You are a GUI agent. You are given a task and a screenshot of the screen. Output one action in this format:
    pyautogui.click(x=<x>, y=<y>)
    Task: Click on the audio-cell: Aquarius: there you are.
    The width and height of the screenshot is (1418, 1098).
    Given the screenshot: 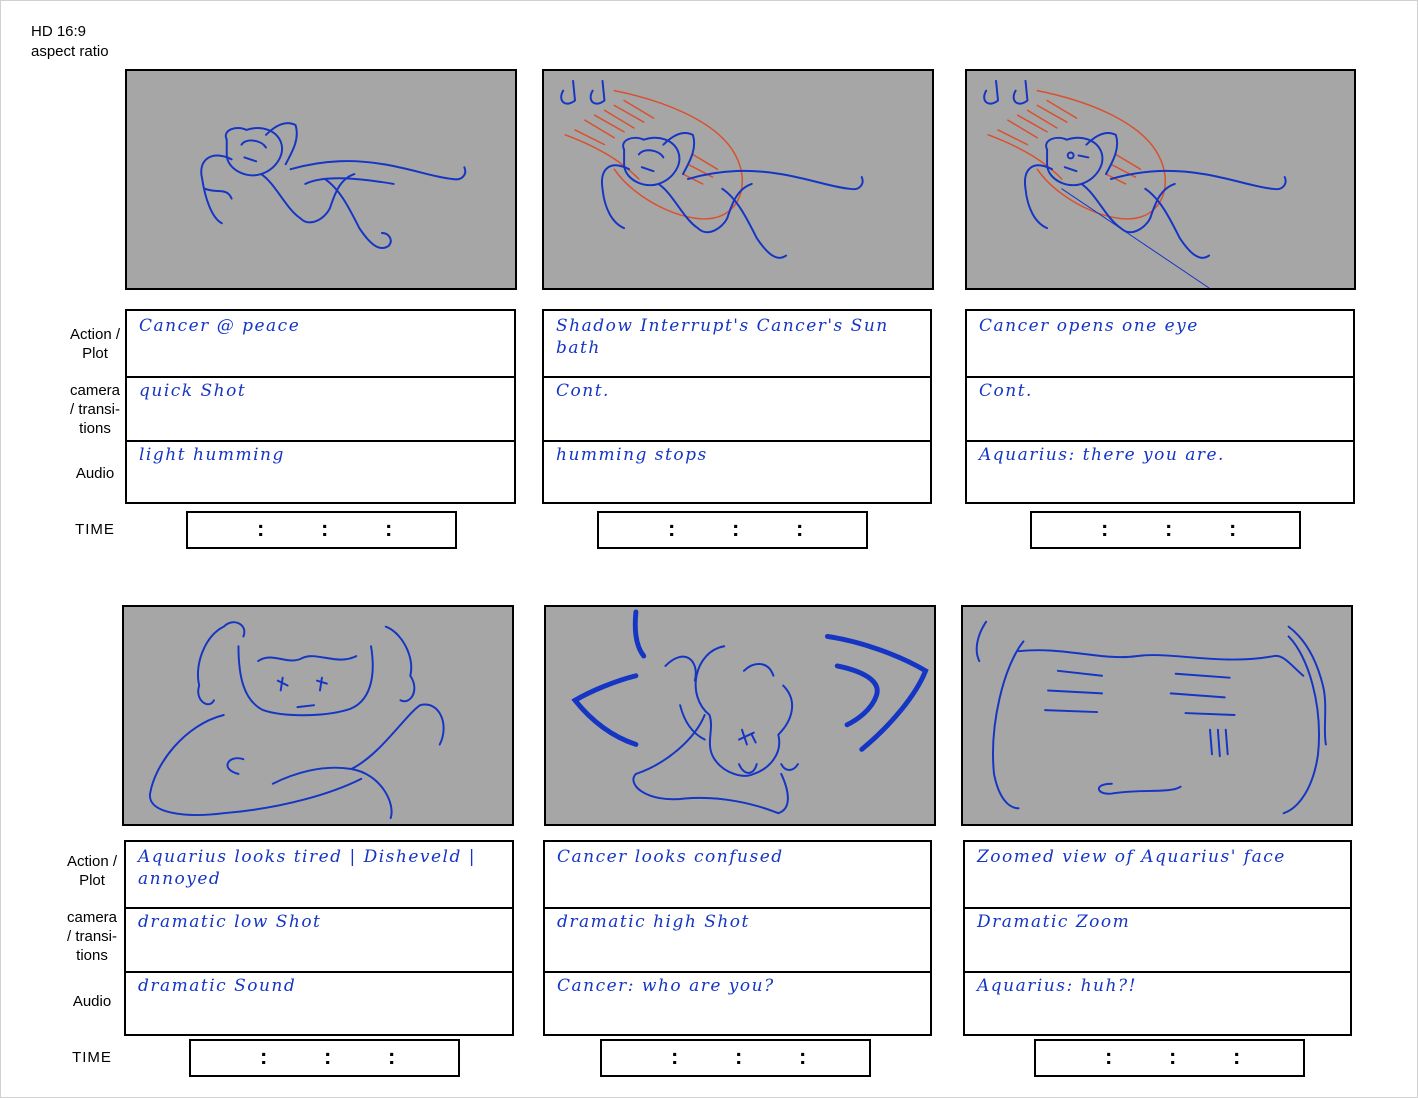 What is the action you would take?
    pyautogui.click(x=1160, y=471)
    